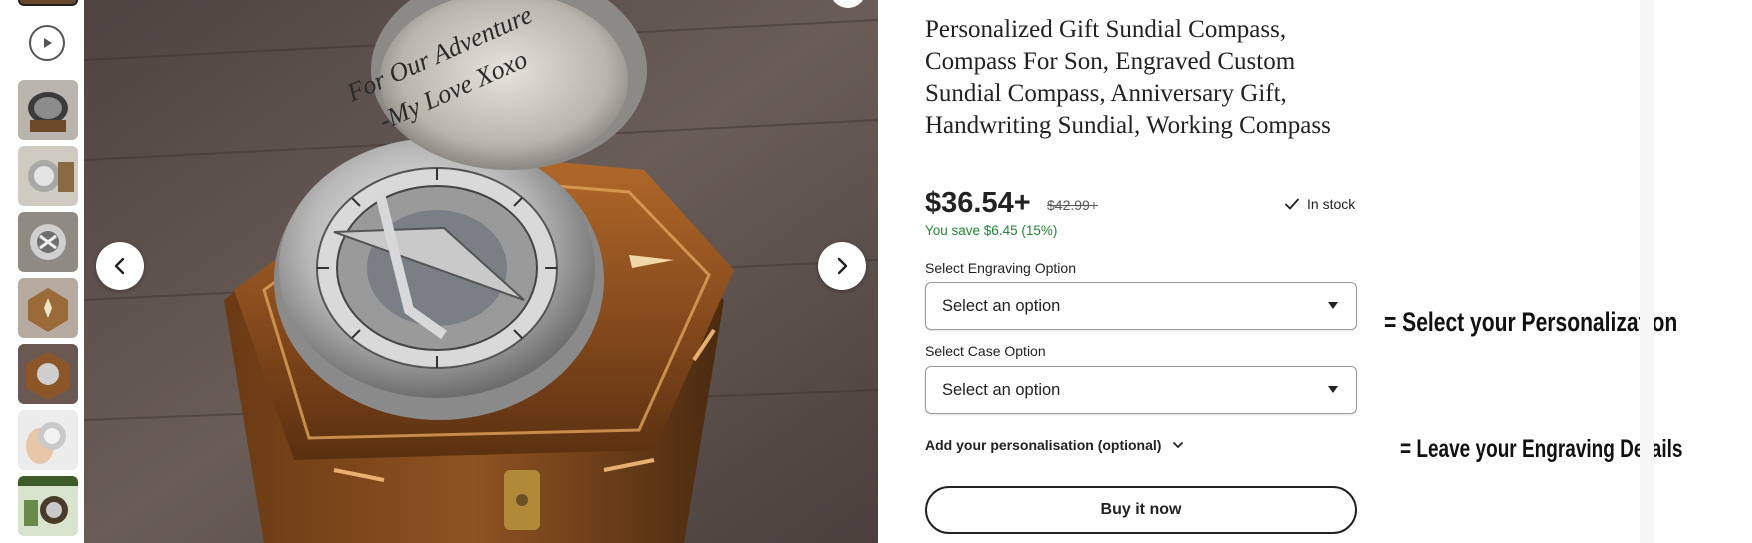 The width and height of the screenshot is (1752, 543). I want to click on engraving-option-select: Select an option, so click(1141, 306).